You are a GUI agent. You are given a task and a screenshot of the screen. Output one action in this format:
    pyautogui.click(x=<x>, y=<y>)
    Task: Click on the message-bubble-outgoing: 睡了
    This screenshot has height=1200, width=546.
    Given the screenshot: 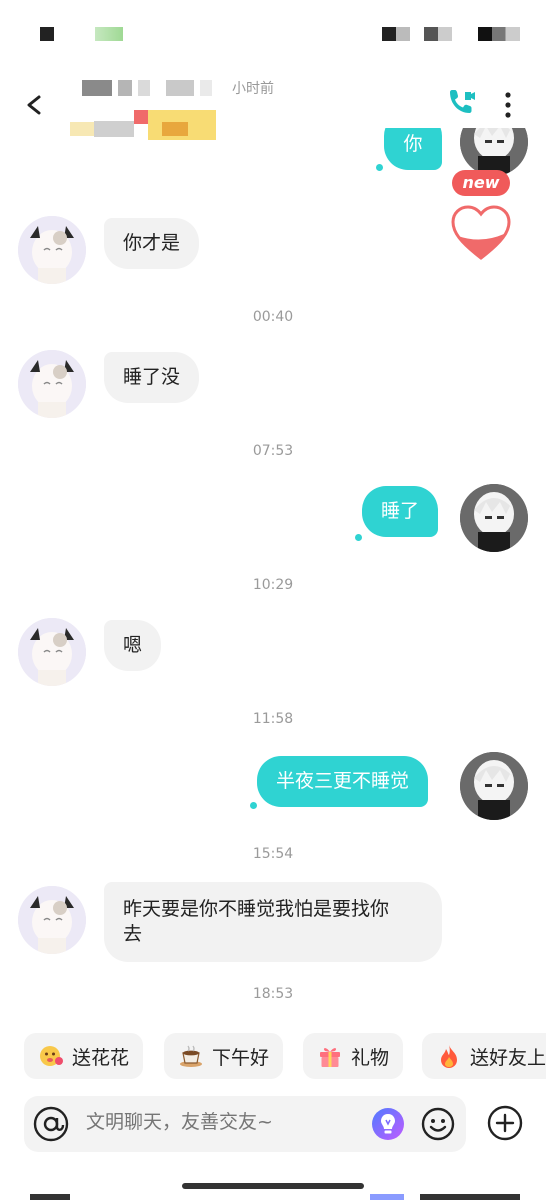 What is the action you would take?
    pyautogui.click(x=400, y=511)
    